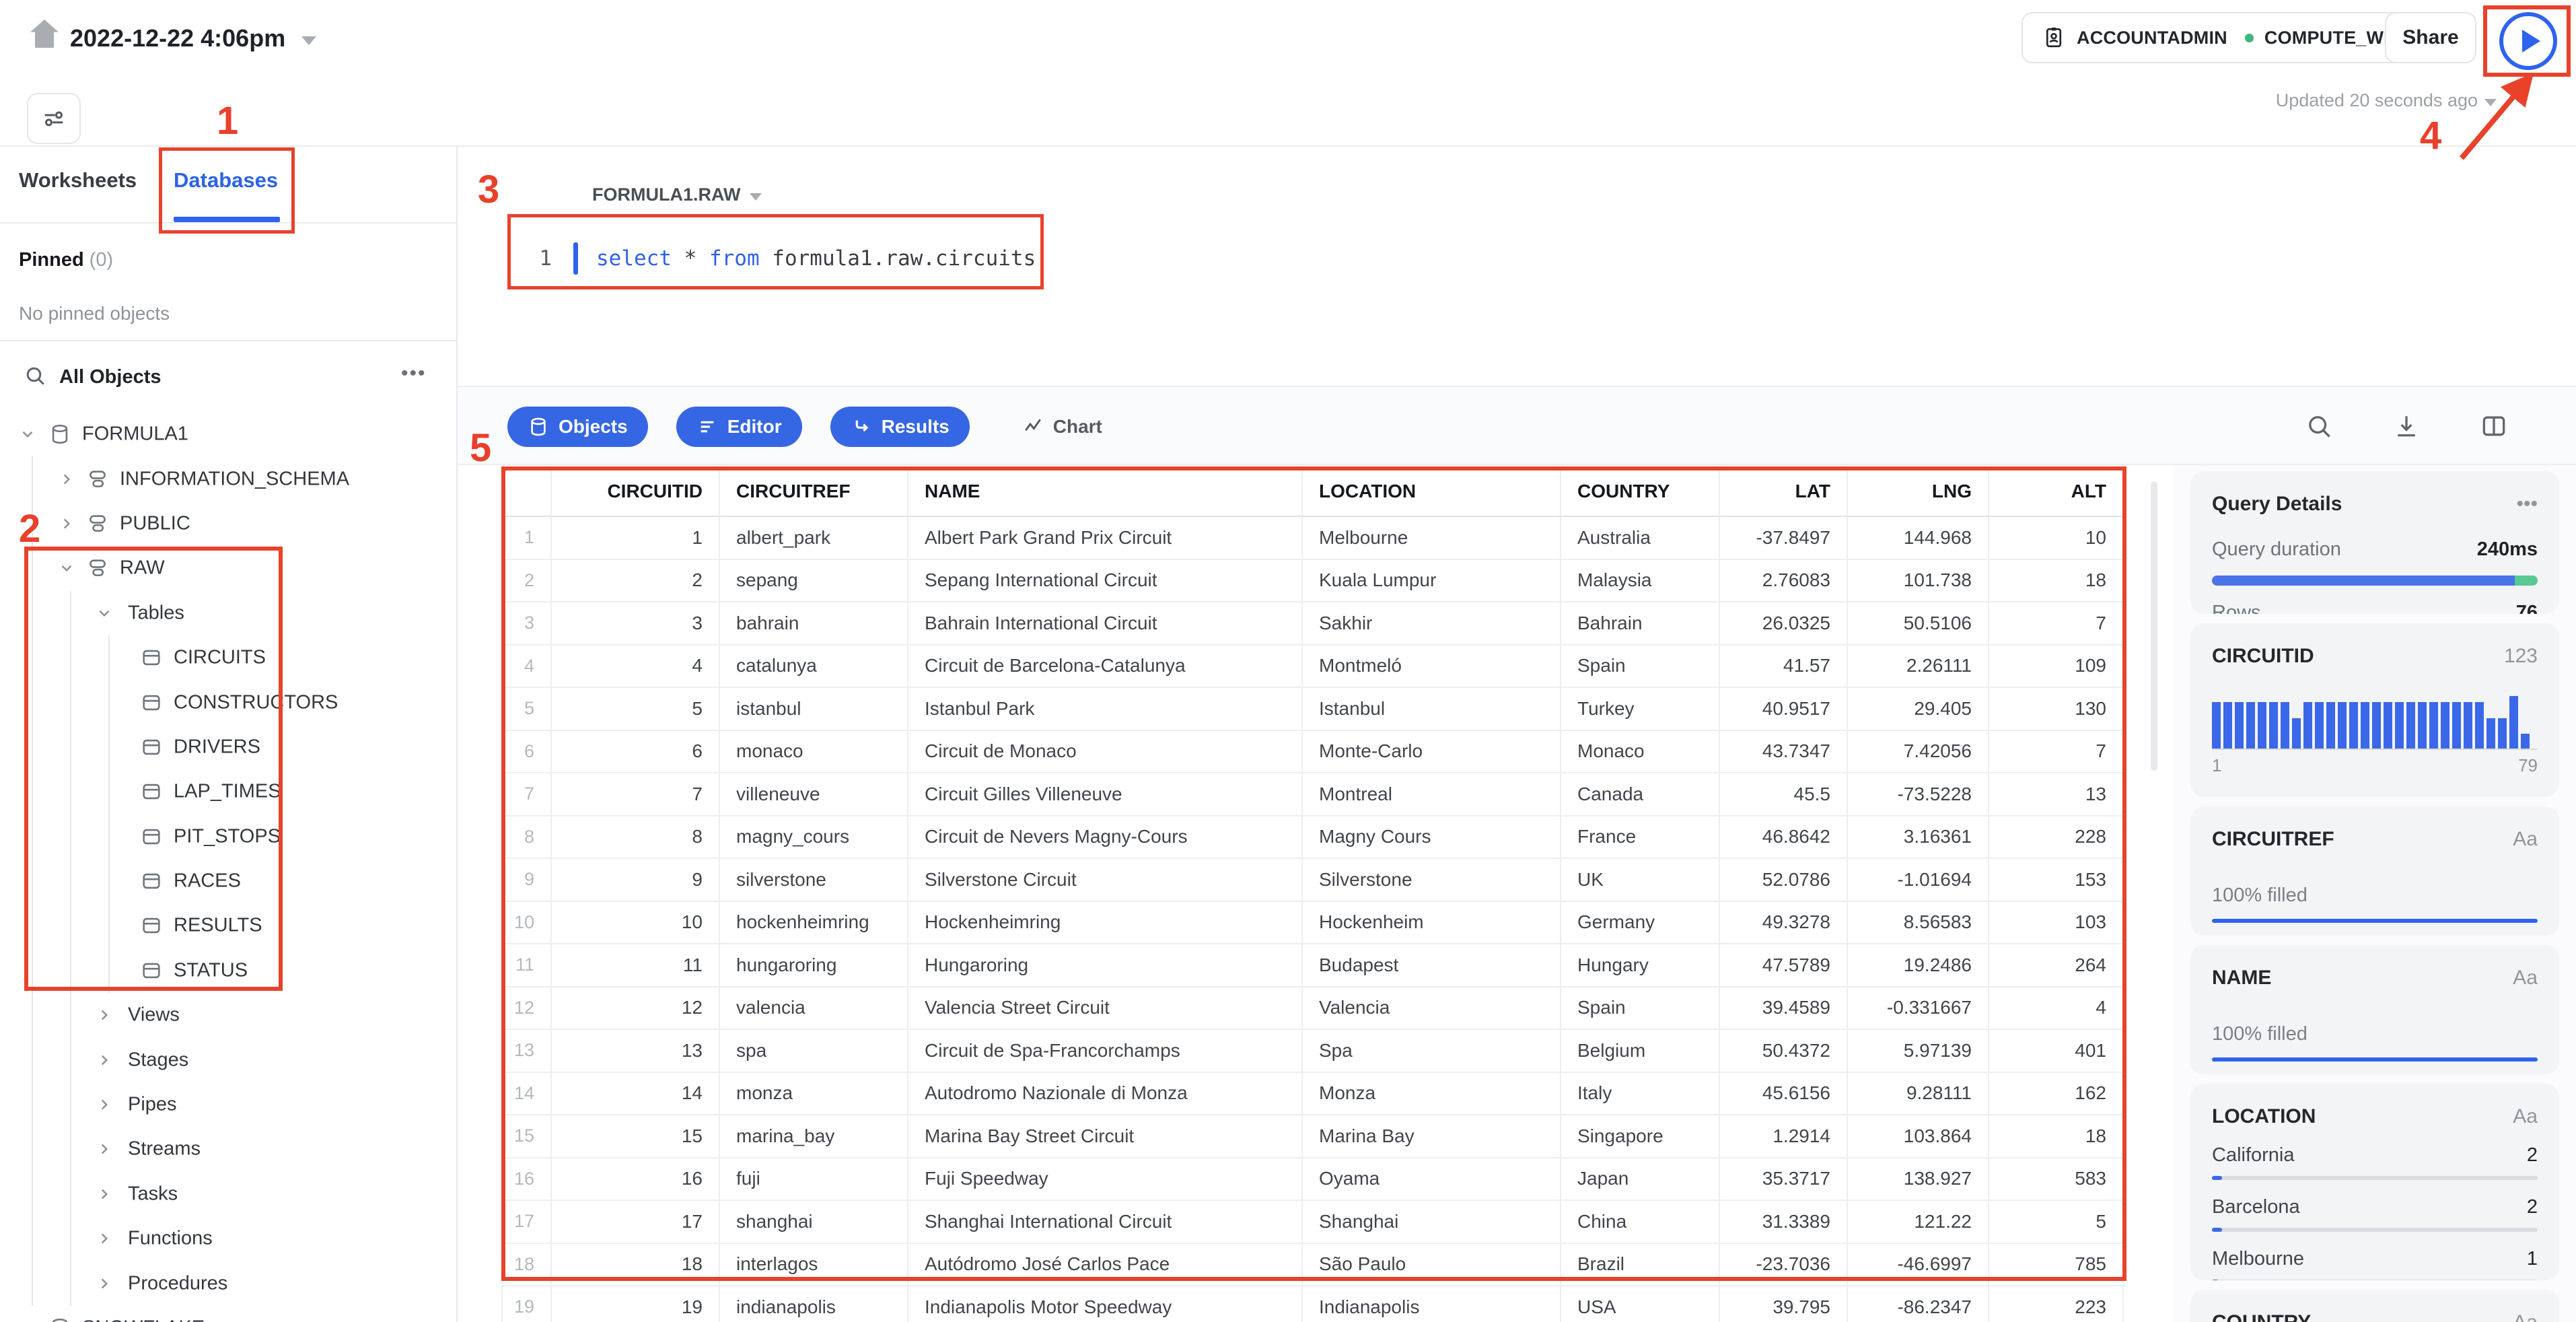 The width and height of the screenshot is (2576, 1322). Describe the element at coordinates (2406, 426) in the screenshot. I see `download-icon` at that location.